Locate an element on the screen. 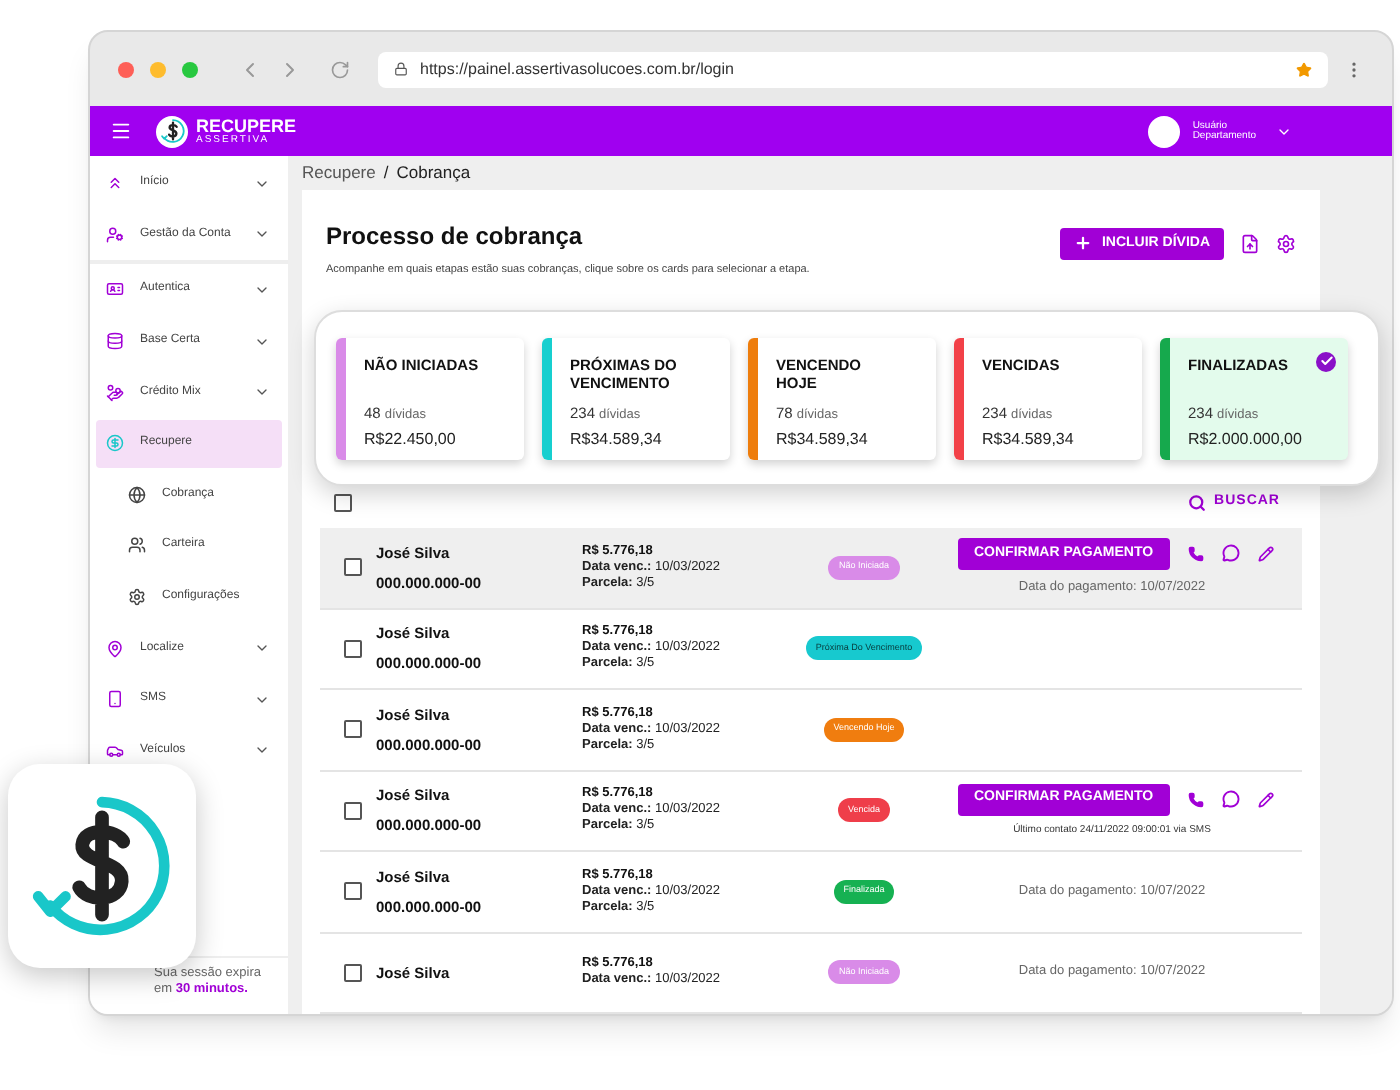  user-gear-icon is located at coordinates (115, 234).